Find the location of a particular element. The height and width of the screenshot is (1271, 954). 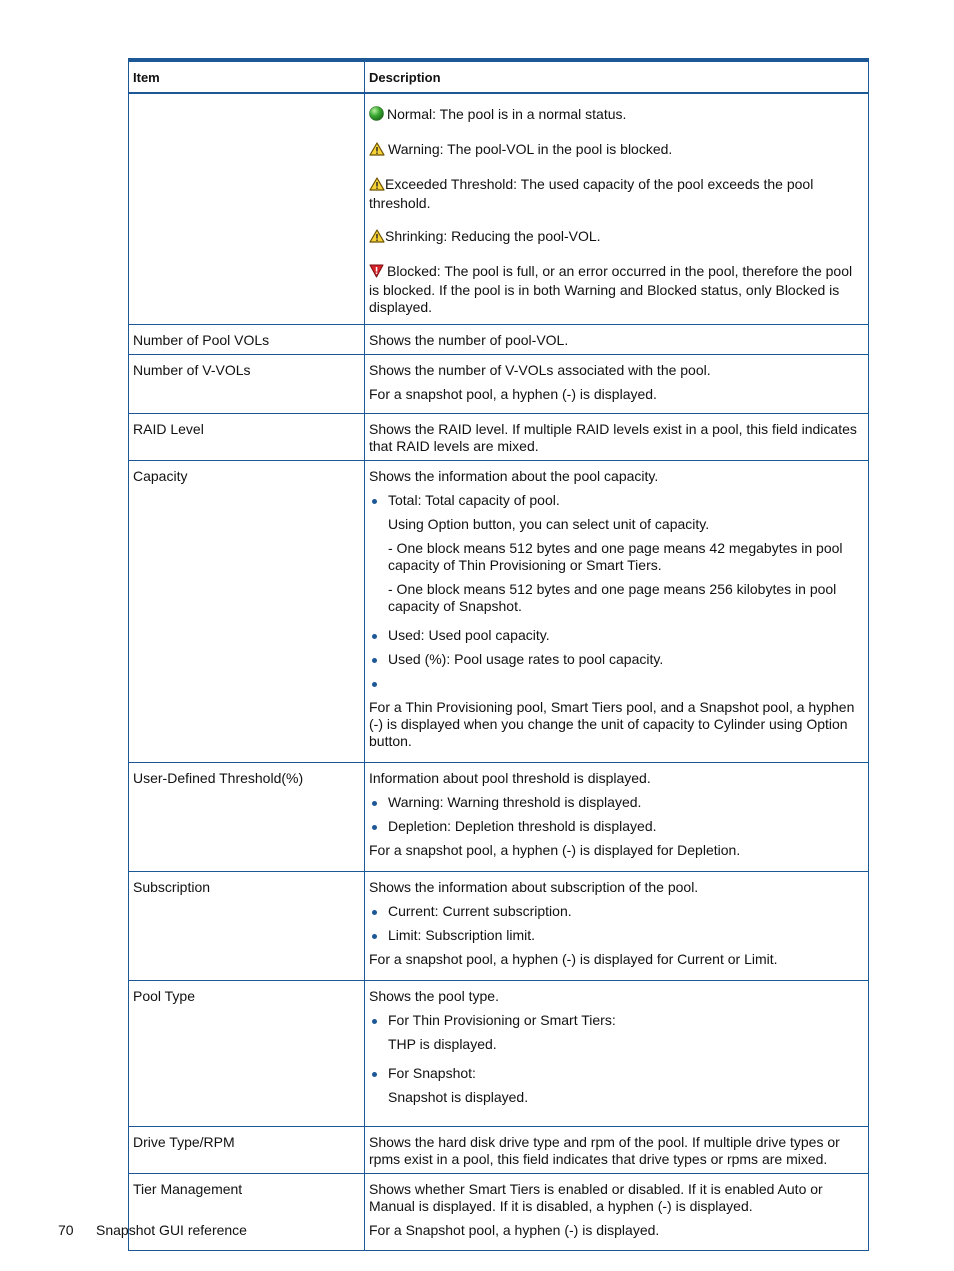

page-number: 70 is located at coordinates (66, 1230).